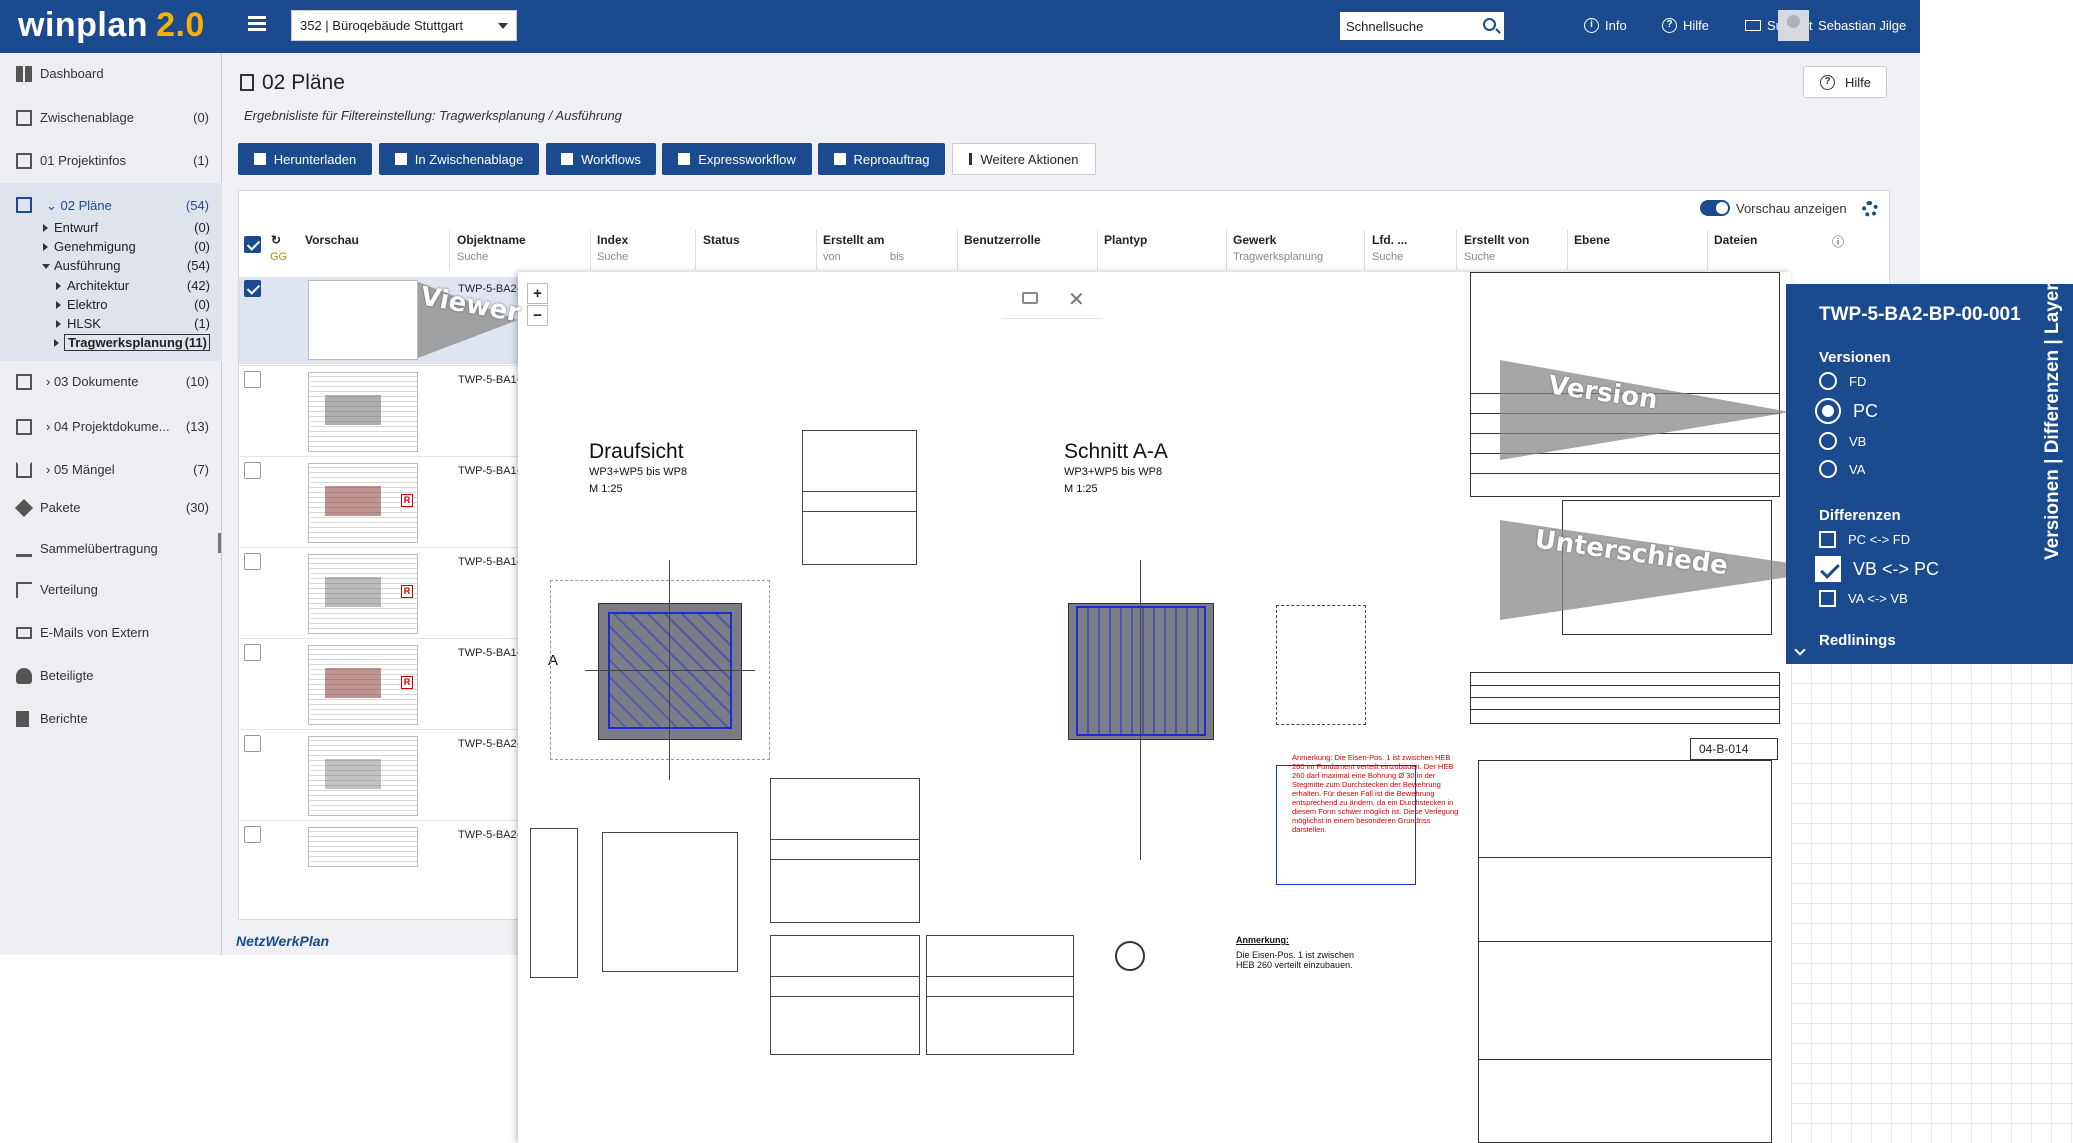 Image resolution: width=2073 pixels, height=1143 pixels. I want to click on diffs-heading: Differenzen, so click(1860, 515).